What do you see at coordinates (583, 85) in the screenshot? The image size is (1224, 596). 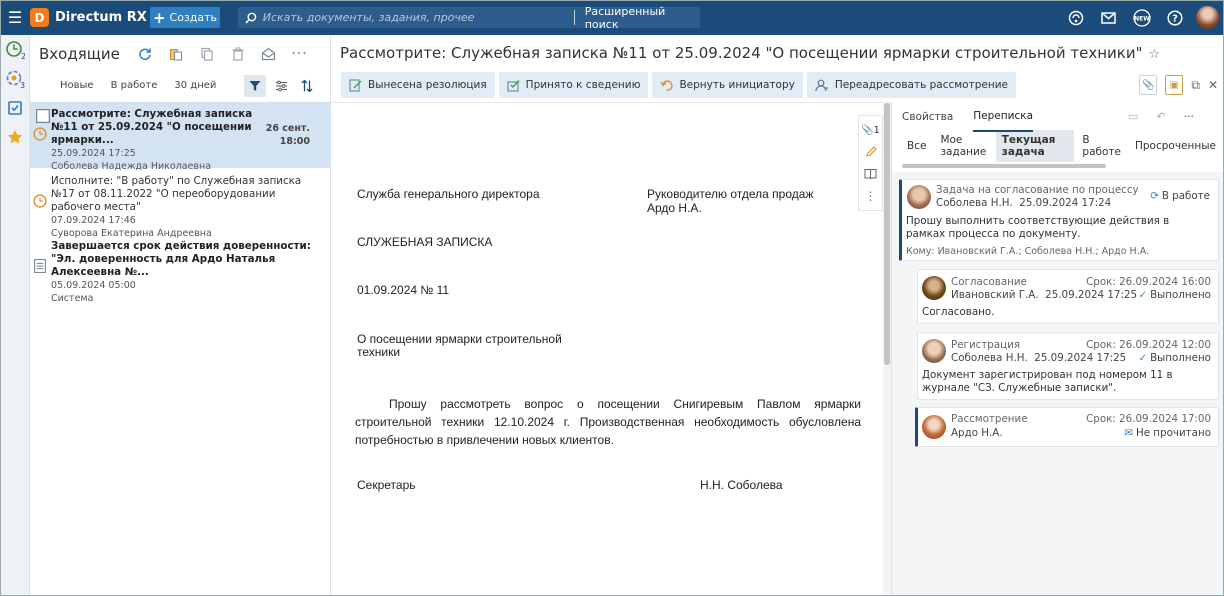 I see `acknowledged-label: Принято к сведению` at bounding box center [583, 85].